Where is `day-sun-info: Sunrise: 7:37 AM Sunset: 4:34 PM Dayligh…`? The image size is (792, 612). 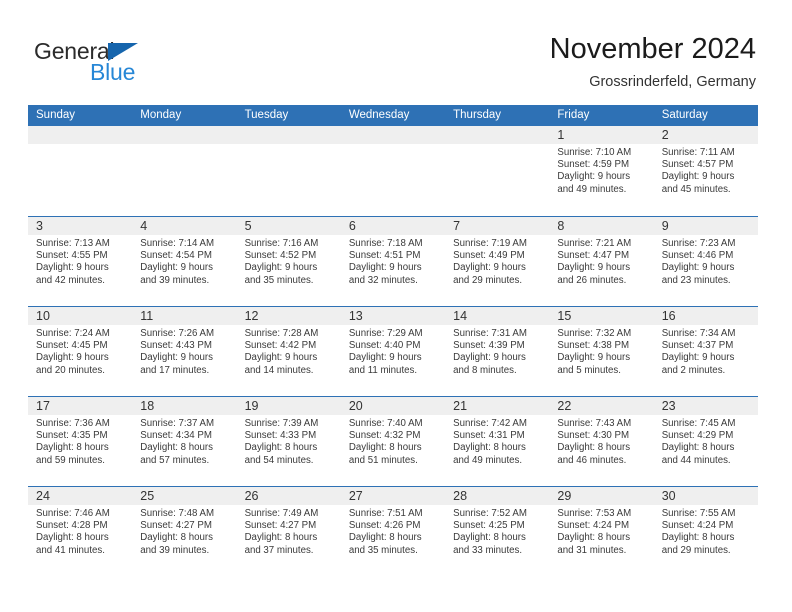
day-sun-info: Sunrise: 7:37 AM Sunset: 4:34 PM Dayligh… is located at coordinates (177, 442).